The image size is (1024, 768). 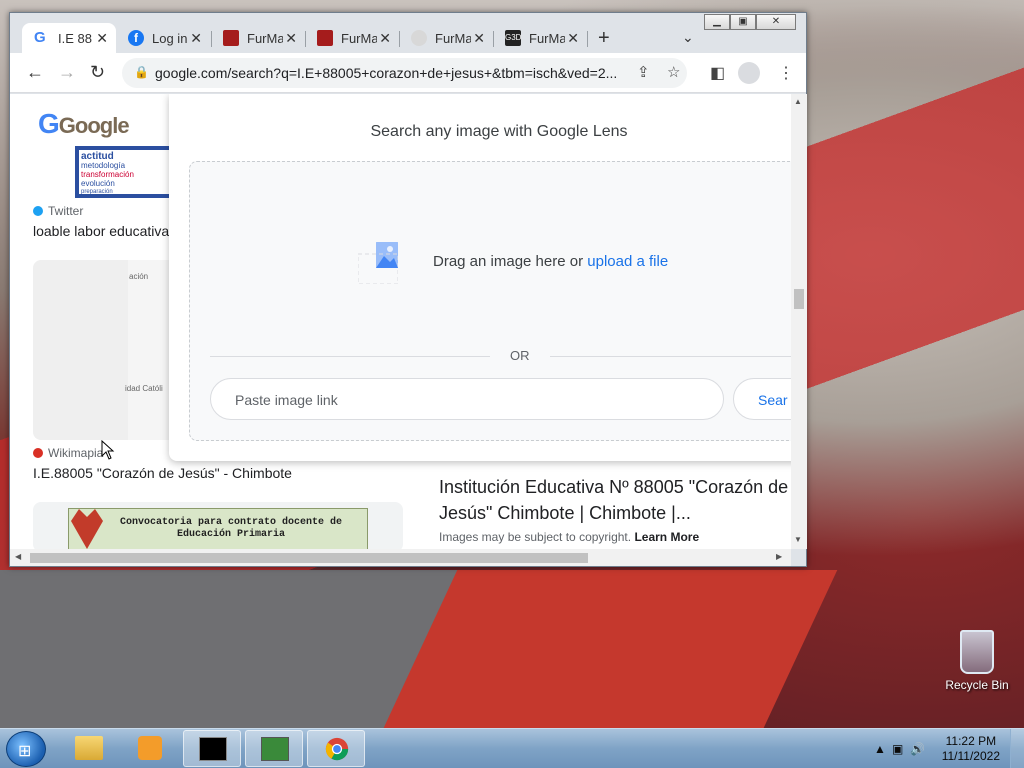 What do you see at coordinates (666, 537) in the screenshot?
I see `learn-more-link: Learn More` at bounding box center [666, 537].